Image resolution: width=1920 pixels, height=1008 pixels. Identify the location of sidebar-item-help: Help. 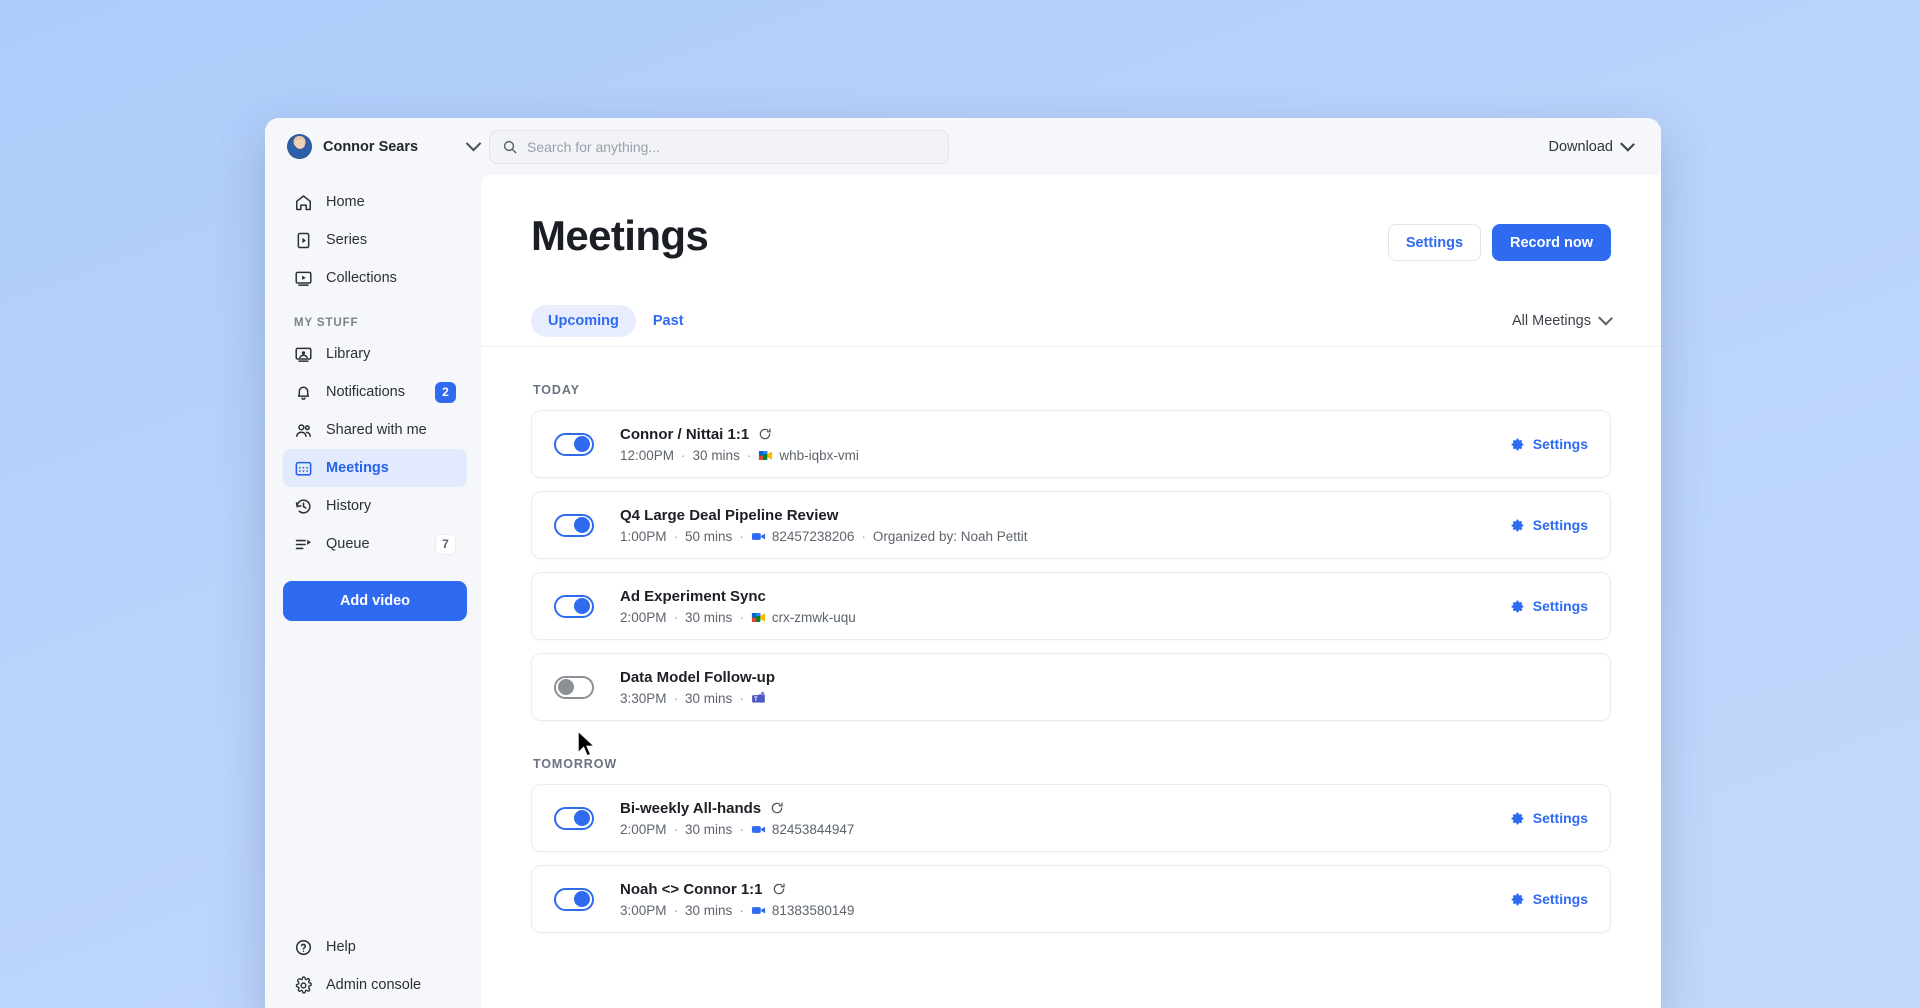
(375, 947).